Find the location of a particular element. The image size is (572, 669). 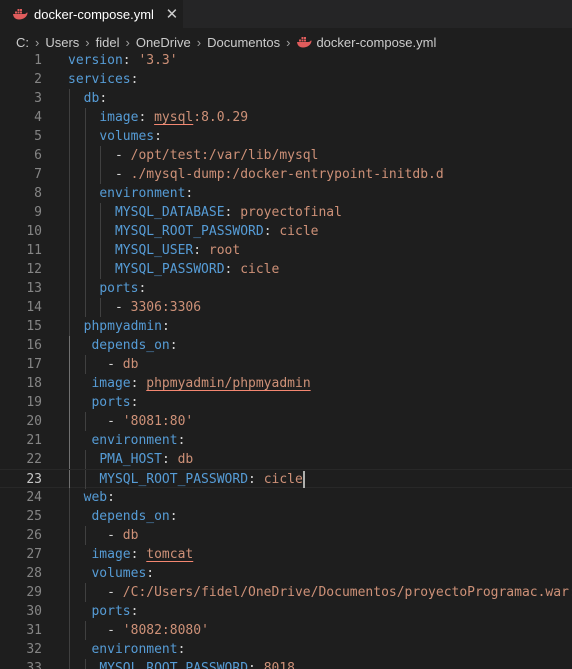

line-number: 32 is located at coordinates (34, 649).